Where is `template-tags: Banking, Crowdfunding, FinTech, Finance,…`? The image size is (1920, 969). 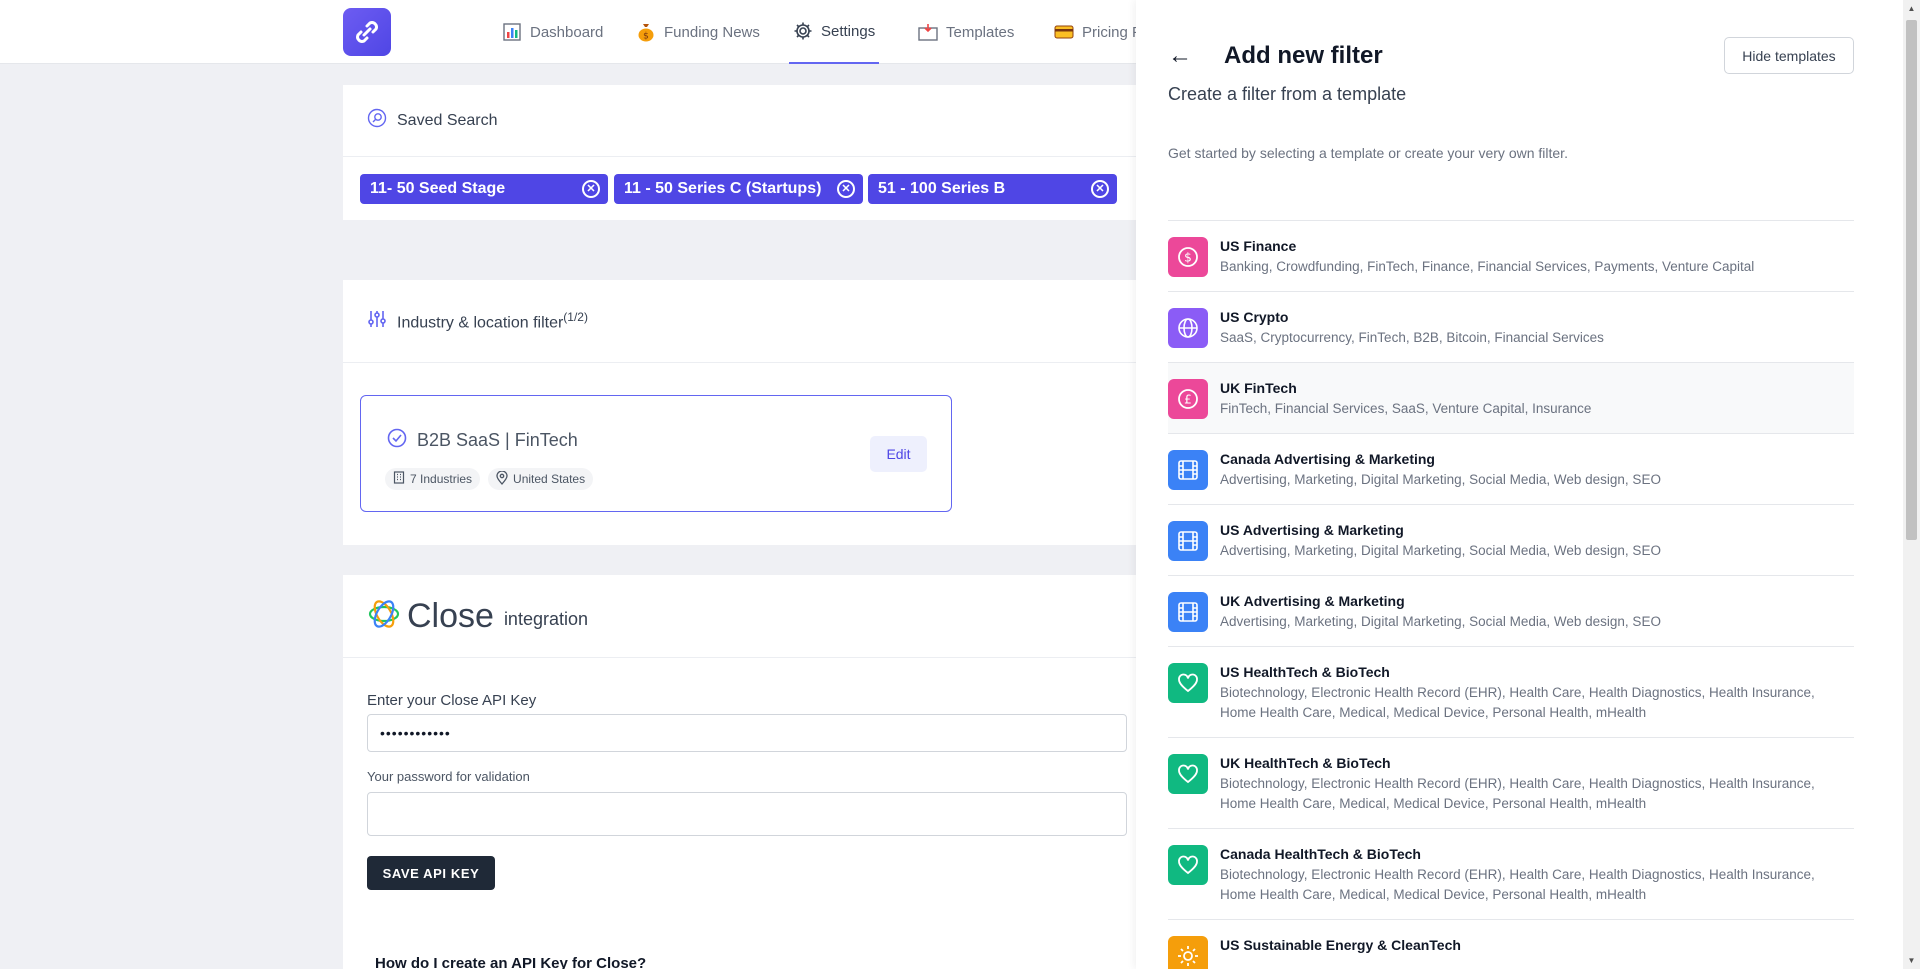
template-tags: Banking, Crowdfunding, FinTech, Finance,… is located at coordinates (1487, 266).